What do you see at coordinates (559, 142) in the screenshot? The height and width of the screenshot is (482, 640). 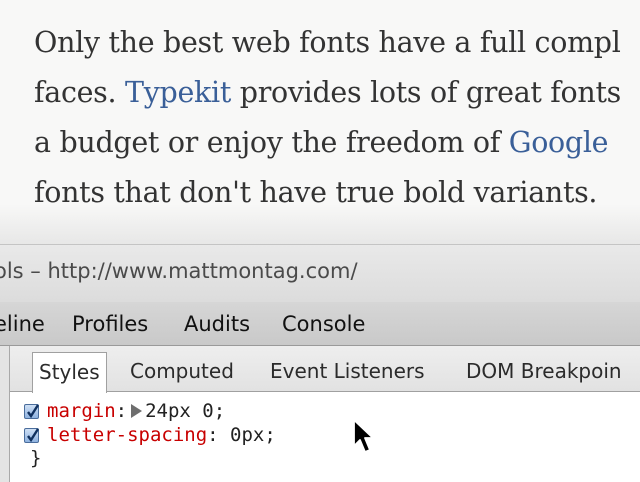 I see `google-link: Google` at bounding box center [559, 142].